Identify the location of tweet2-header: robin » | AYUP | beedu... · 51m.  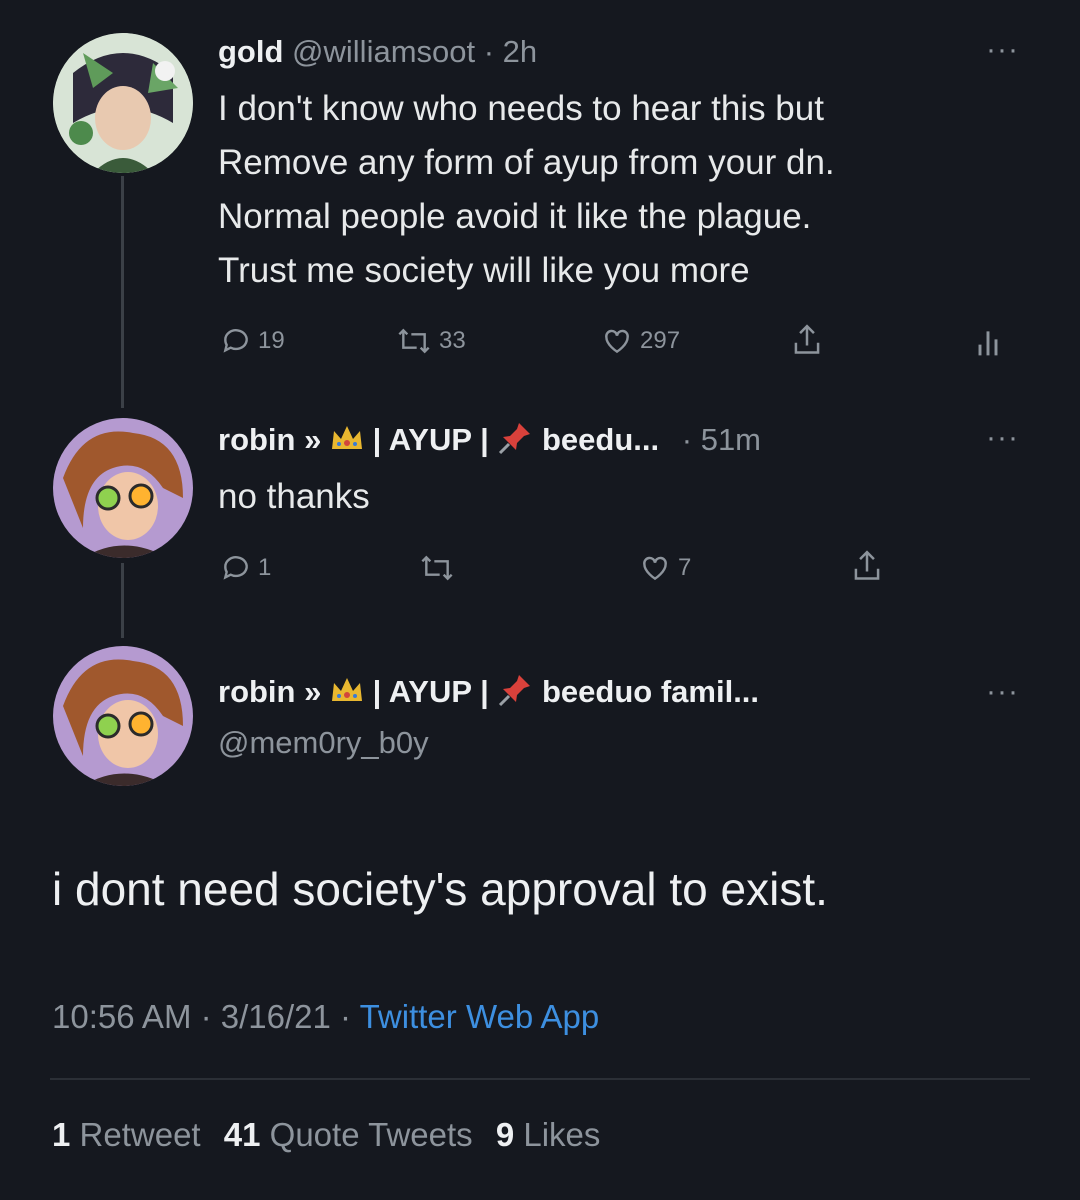
(489, 442).